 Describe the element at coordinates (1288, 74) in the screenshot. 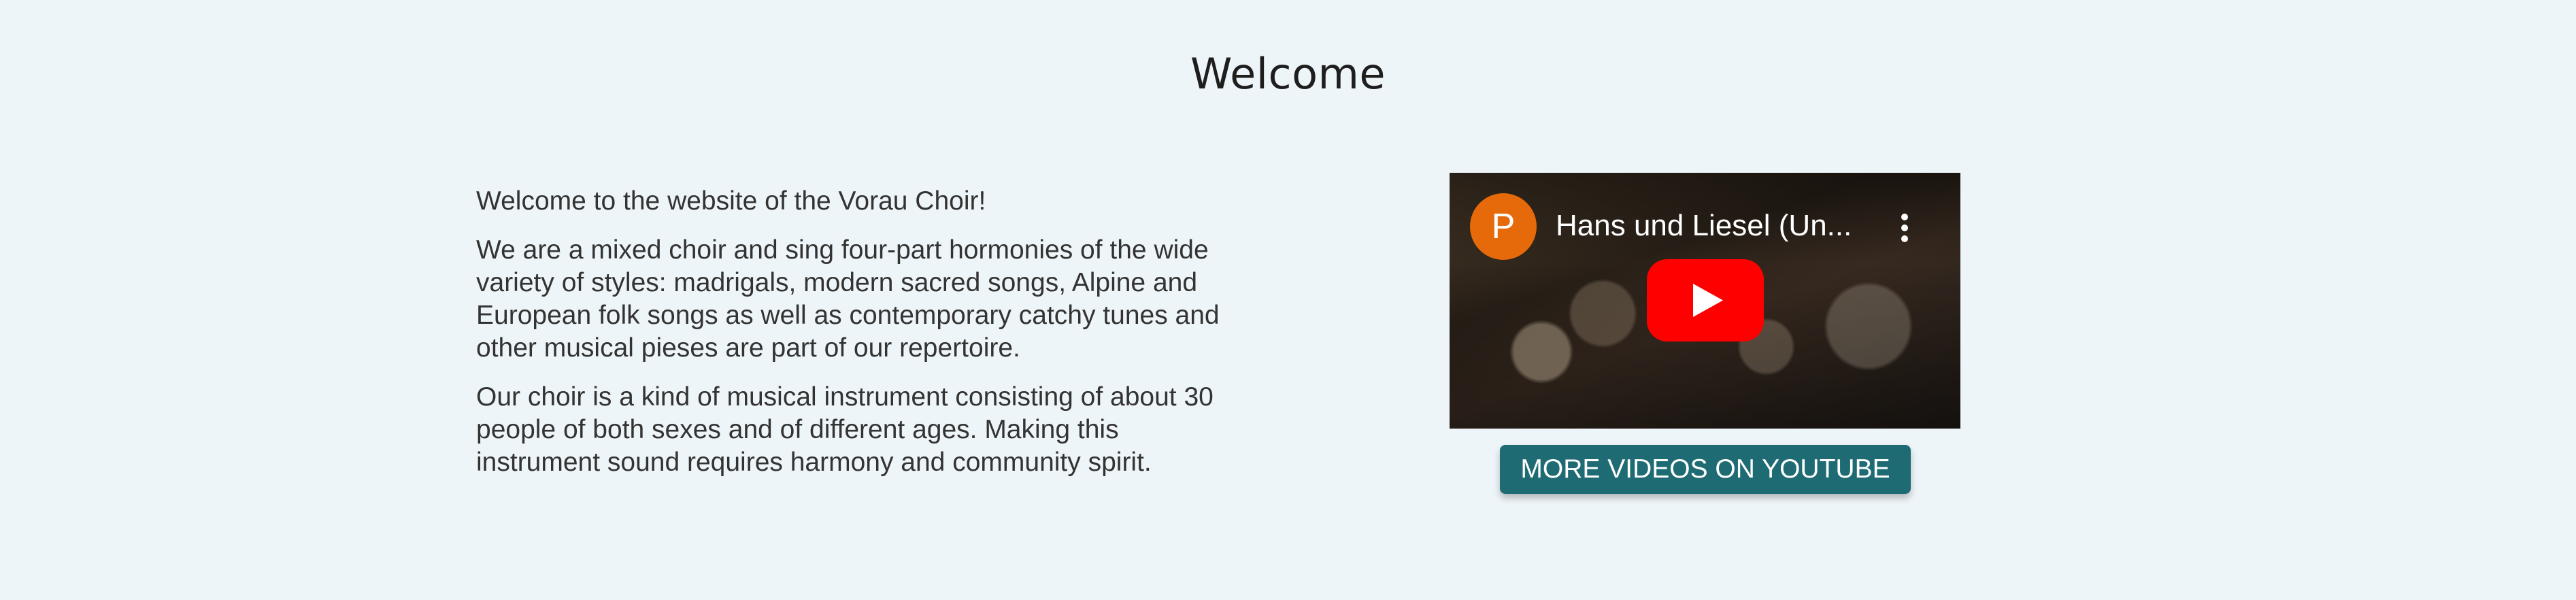

I see `page-title: Welcome` at that location.